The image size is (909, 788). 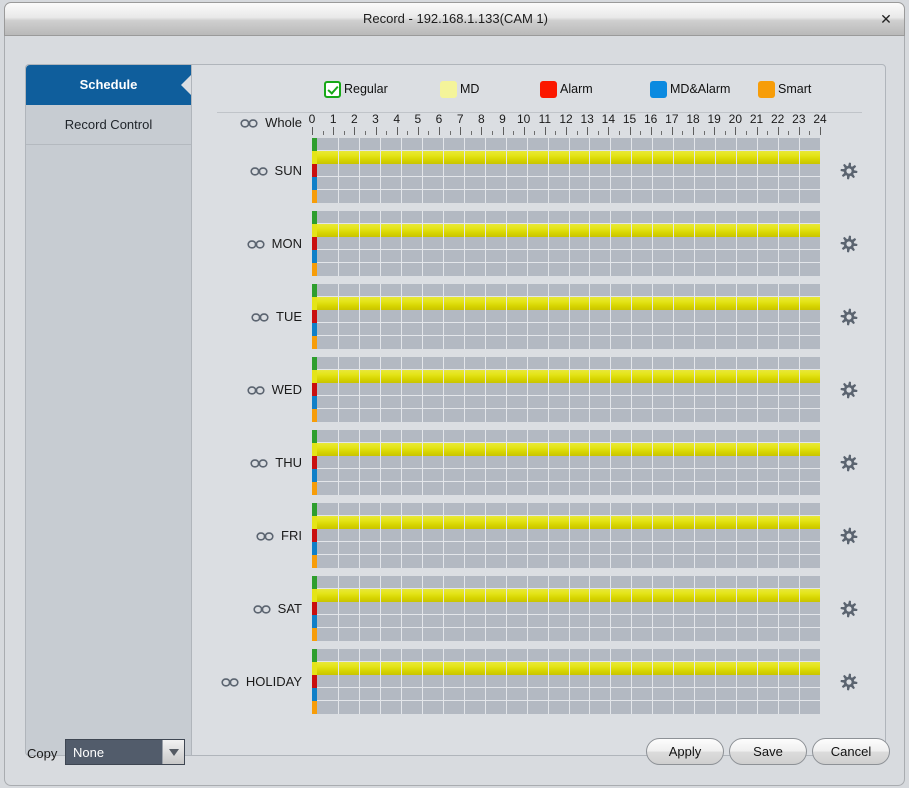 What do you see at coordinates (332, 89) in the screenshot?
I see `checkbox-checked-icon` at bounding box center [332, 89].